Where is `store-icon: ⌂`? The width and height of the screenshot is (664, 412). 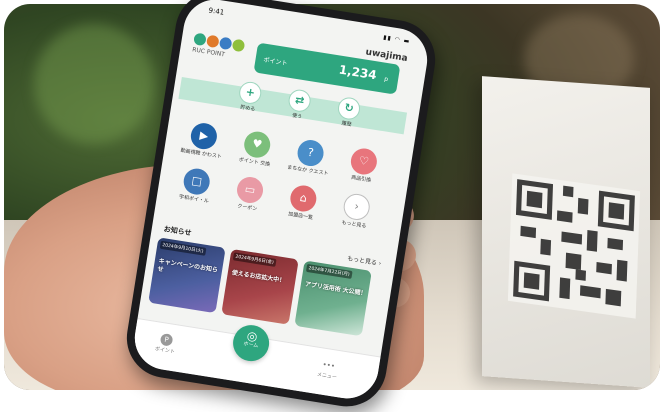
store-icon: ⌂ is located at coordinates (303, 198).